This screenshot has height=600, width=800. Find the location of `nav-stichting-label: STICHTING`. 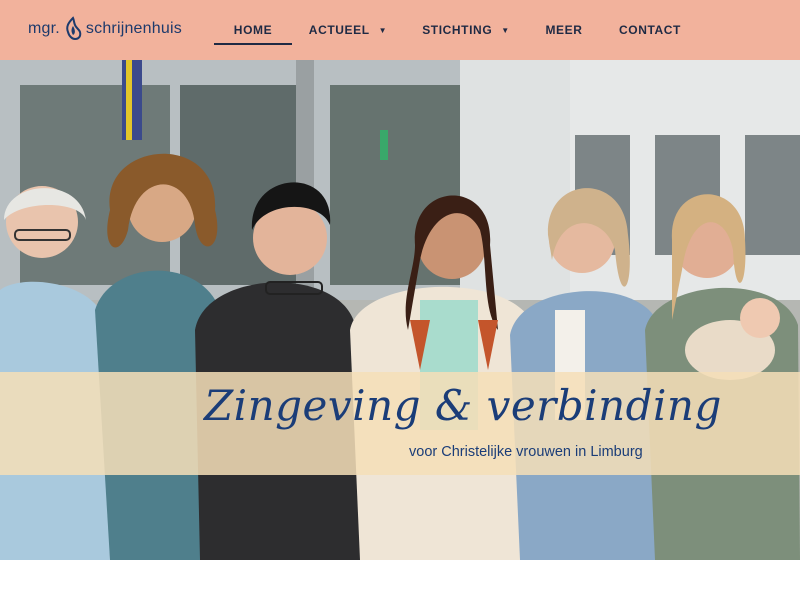

nav-stichting-label: STICHTING is located at coordinates (457, 30).